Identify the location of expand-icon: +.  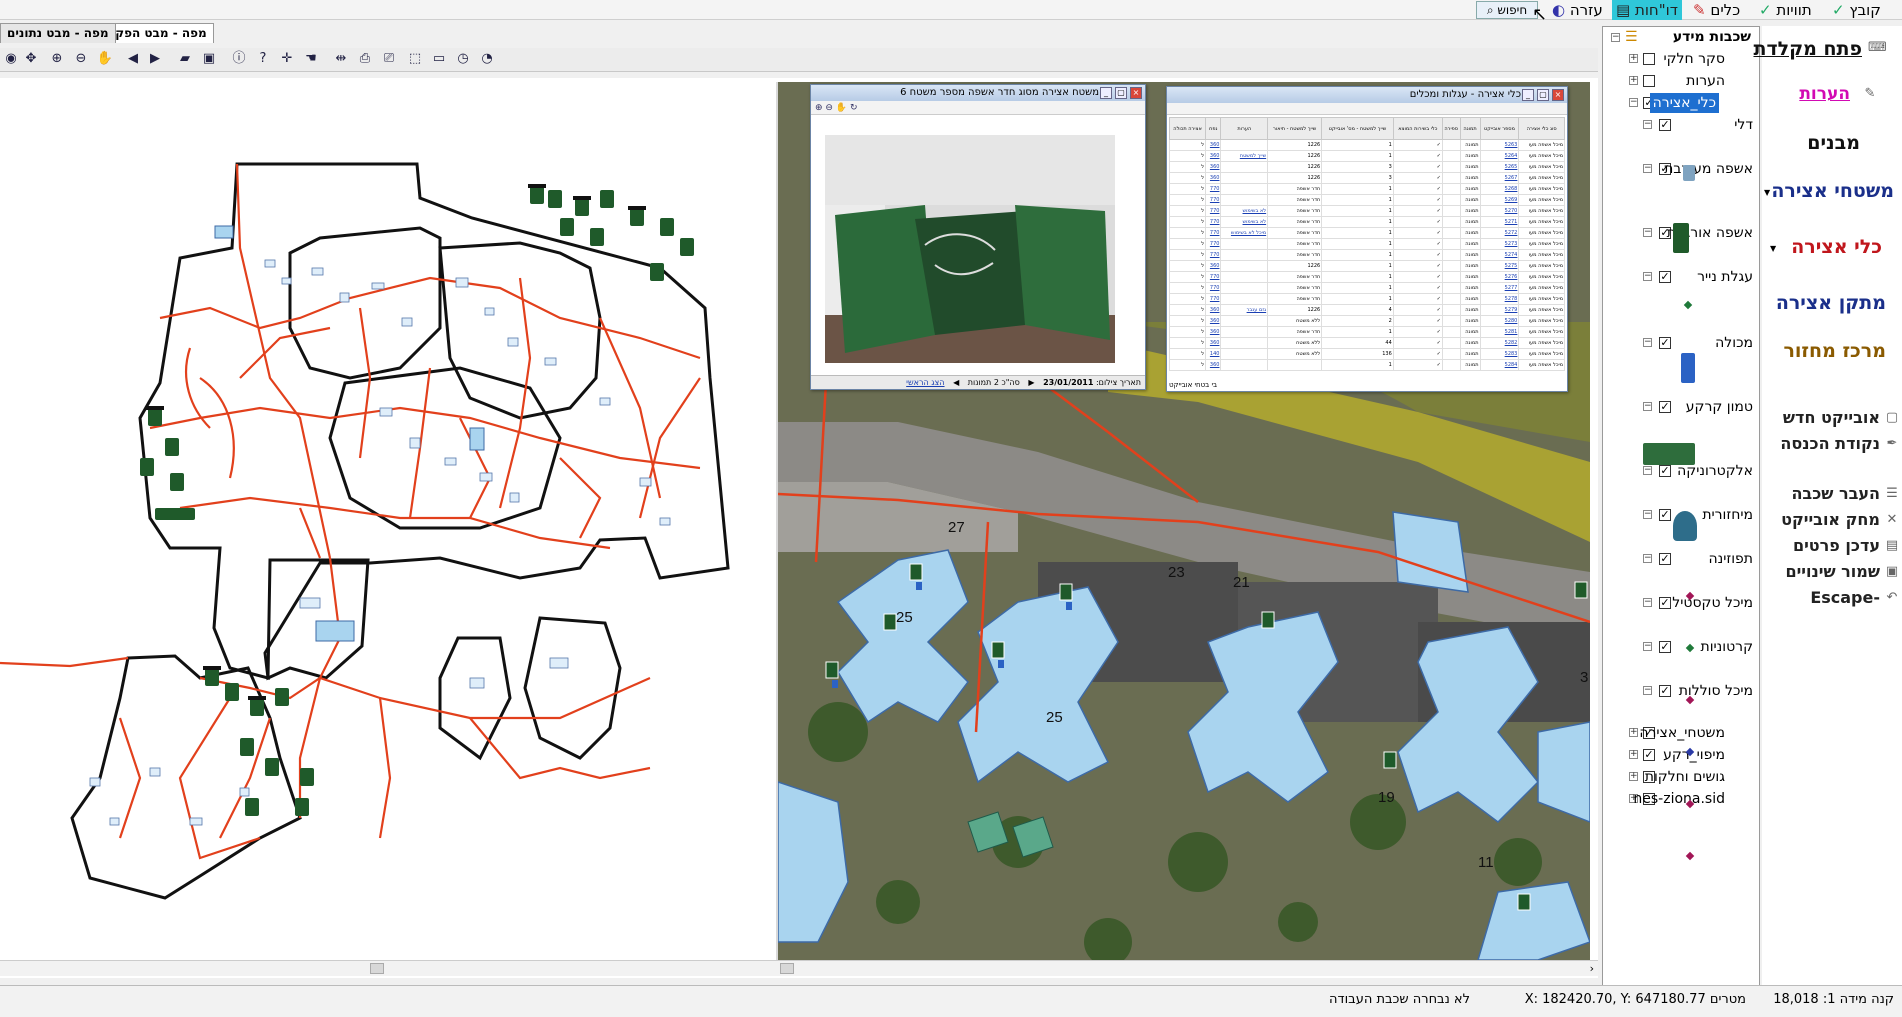
(1633, 776).